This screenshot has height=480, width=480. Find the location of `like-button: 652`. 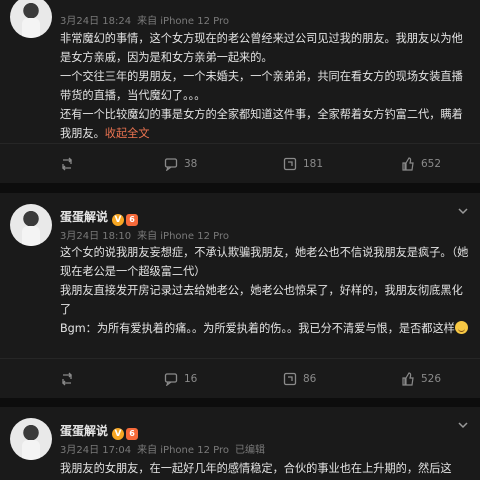

like-button: 652 is located at coordinates (421, 164).